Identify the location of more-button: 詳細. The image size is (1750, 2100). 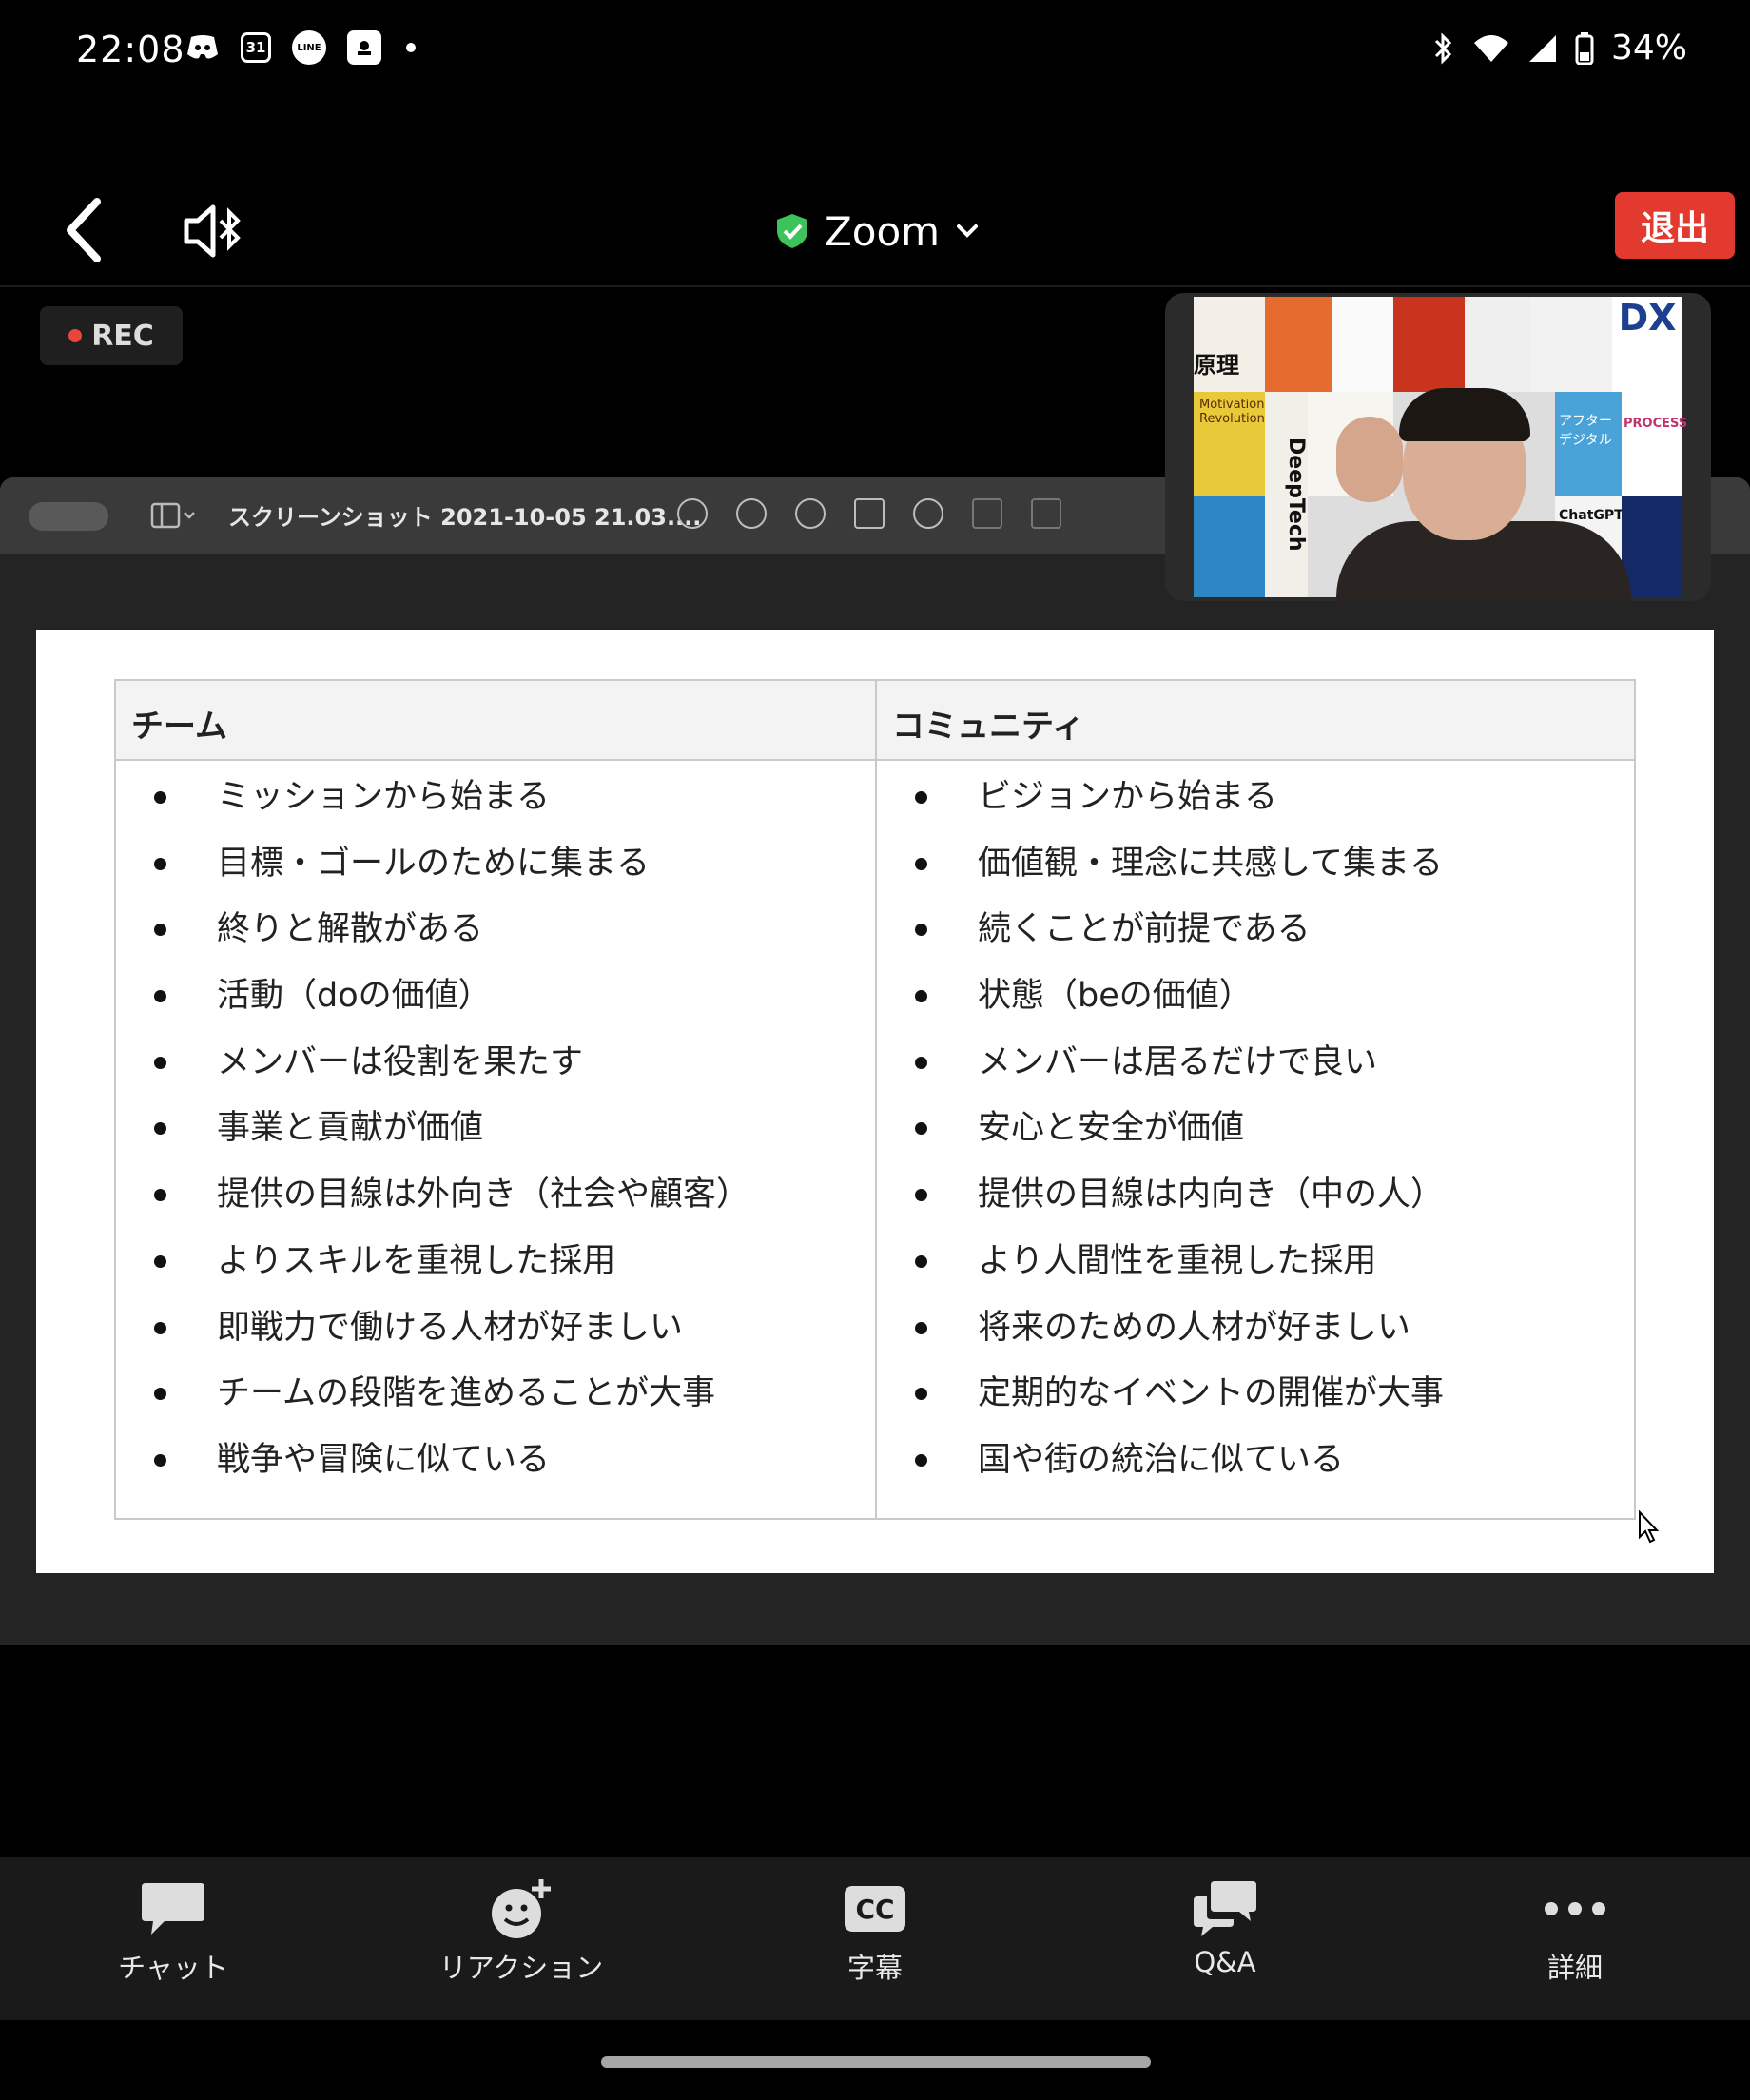
(1575, 1931).